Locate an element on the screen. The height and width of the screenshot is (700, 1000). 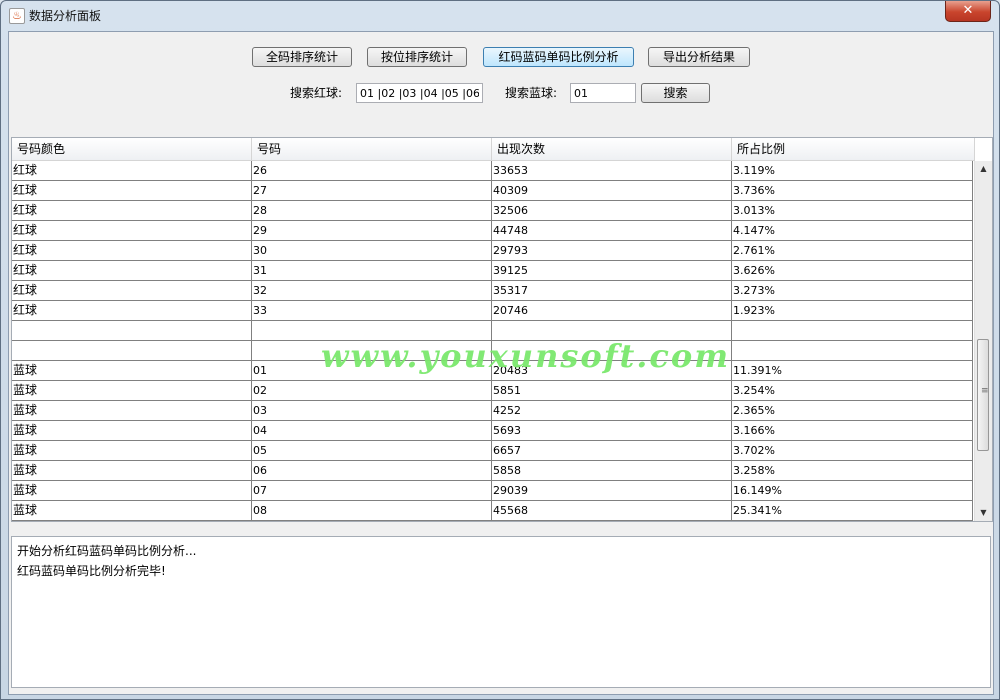
cell-number: 04 is located at coordinates (372, 430).